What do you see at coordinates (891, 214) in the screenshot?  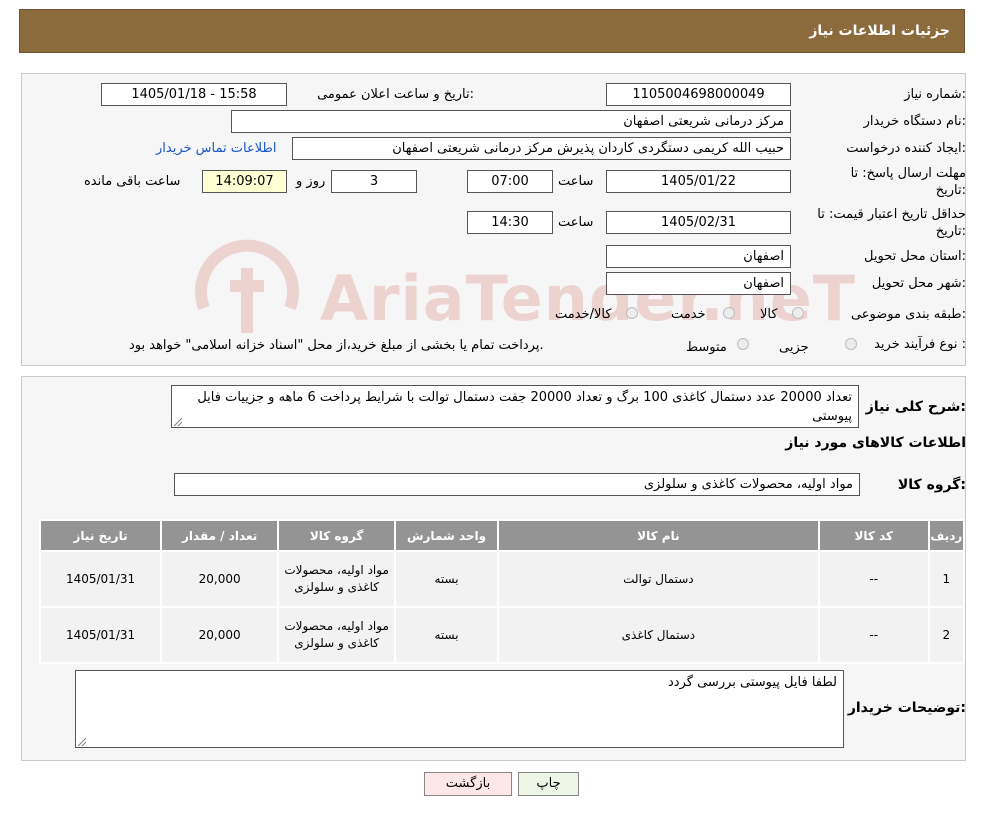 I see `price-validity-label: حداقل تاریخ اعتبار قیمت: تا` at bounding box center [891, 214].